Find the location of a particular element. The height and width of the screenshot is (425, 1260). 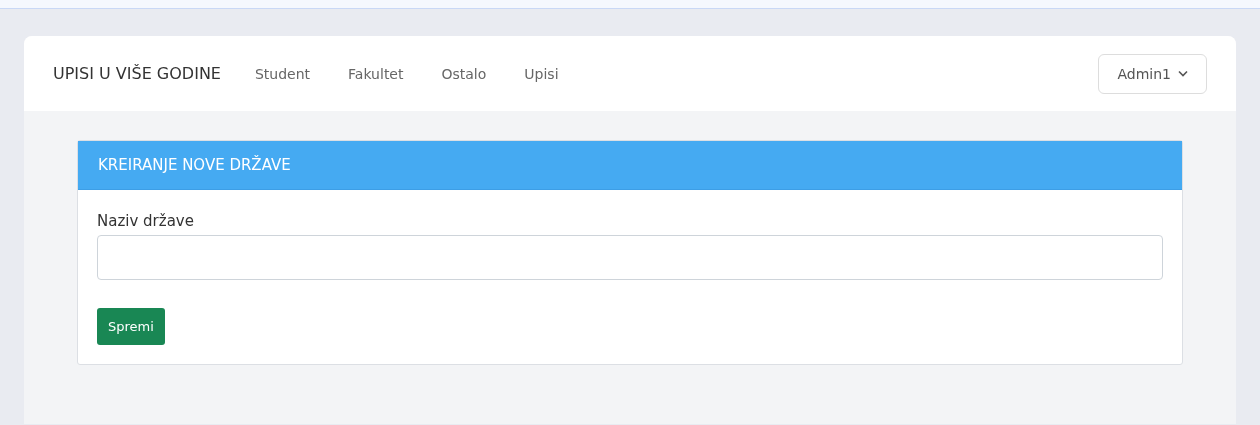

nav-link: Upisi is located at coordinates (541, 73).